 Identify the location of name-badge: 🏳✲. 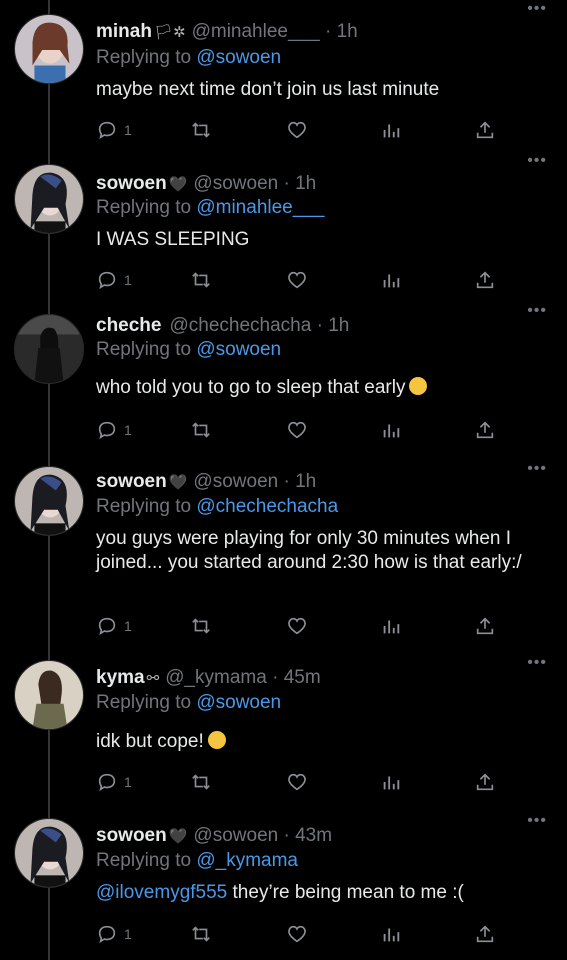
(169, 32).